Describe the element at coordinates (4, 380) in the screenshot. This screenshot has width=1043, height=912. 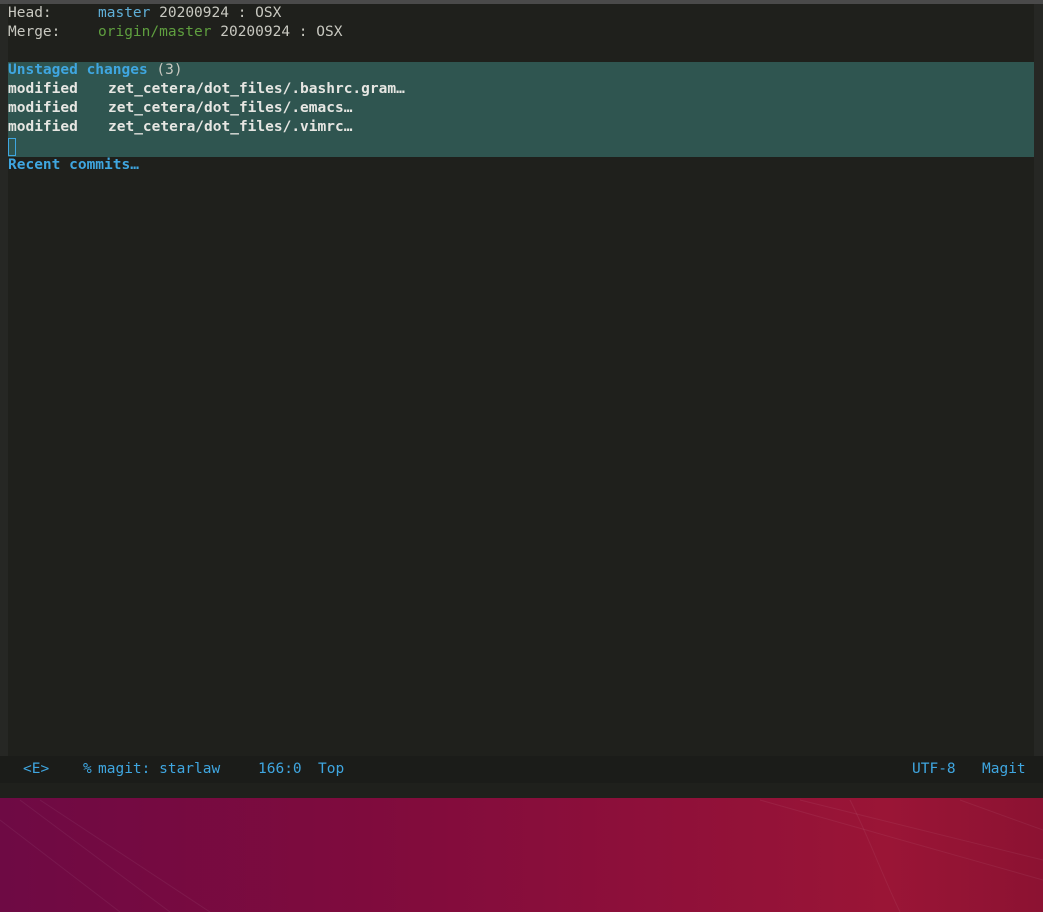
I see `left-fringe` at that location.